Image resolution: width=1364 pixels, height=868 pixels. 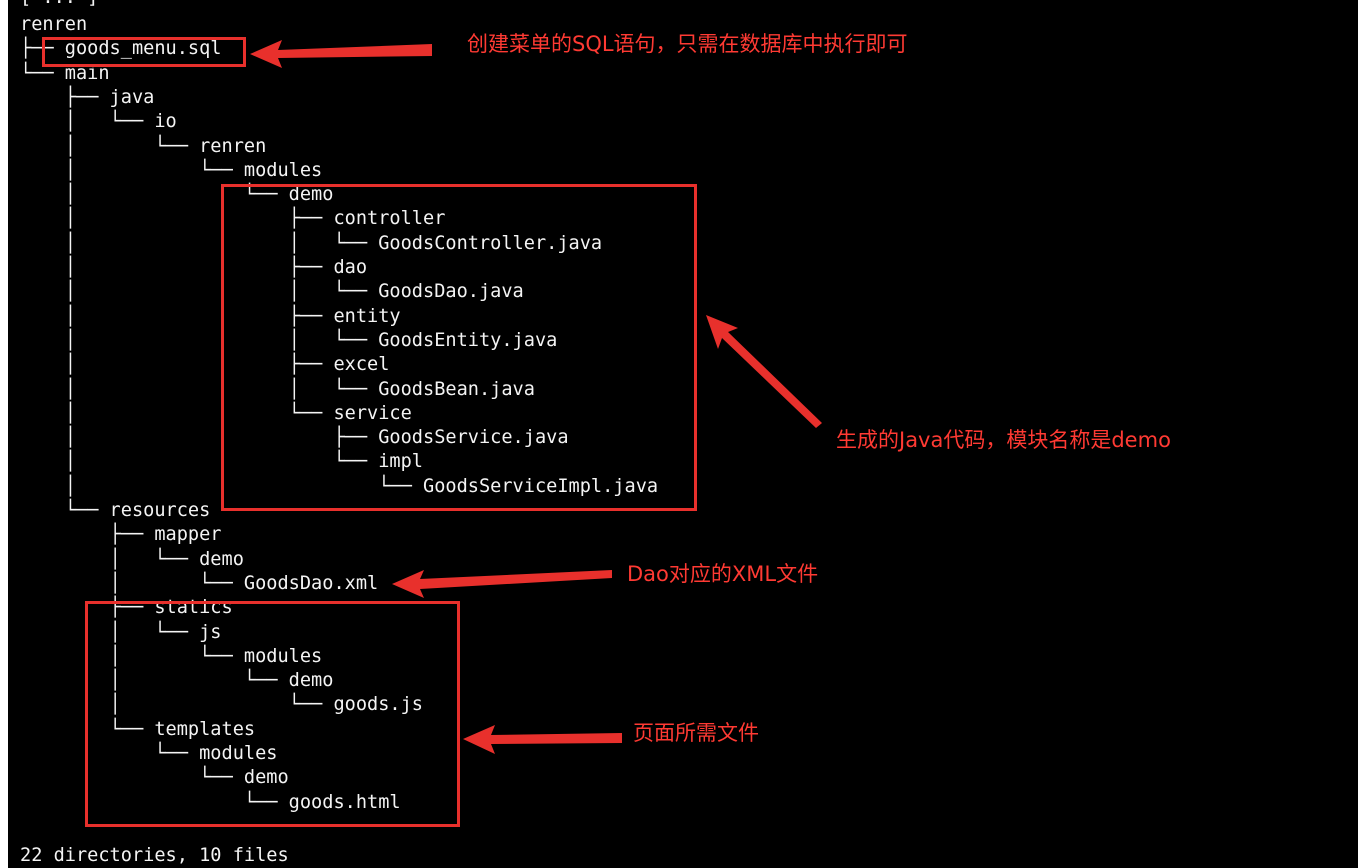 What do you see at coordinates (542, 739) in the screenshot?
I see `arrow-to-page-files-box` at bounding box center [542, 739].